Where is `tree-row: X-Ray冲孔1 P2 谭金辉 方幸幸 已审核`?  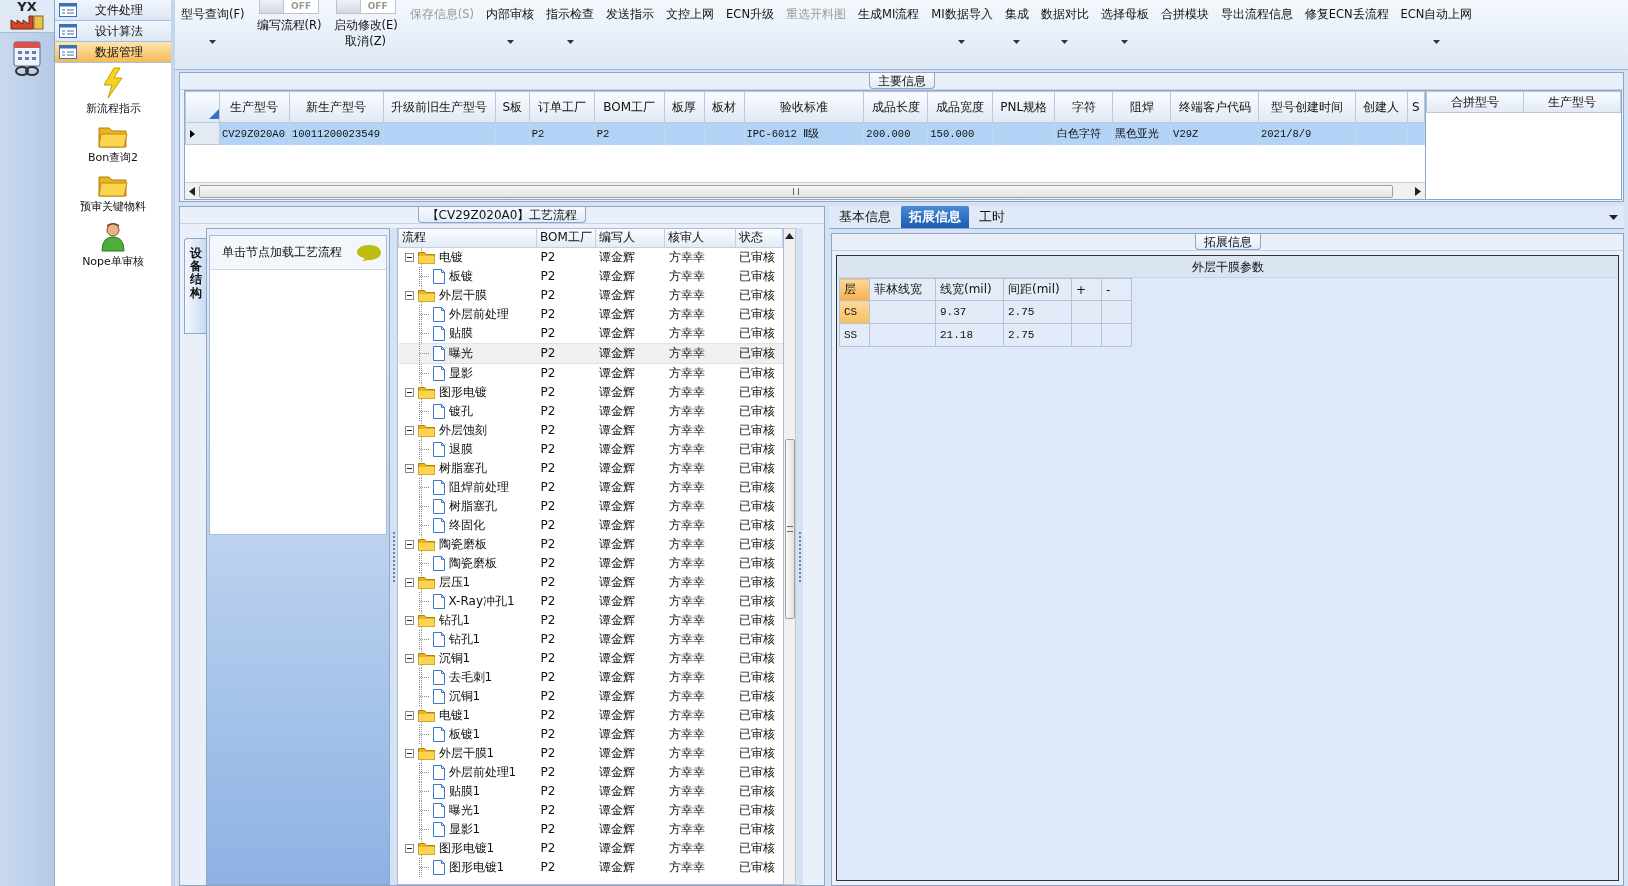 tree-row: X-Ray冲孔1 P2 谭金辉 方幸幸 已审核 is located at coordinates (590, 601).